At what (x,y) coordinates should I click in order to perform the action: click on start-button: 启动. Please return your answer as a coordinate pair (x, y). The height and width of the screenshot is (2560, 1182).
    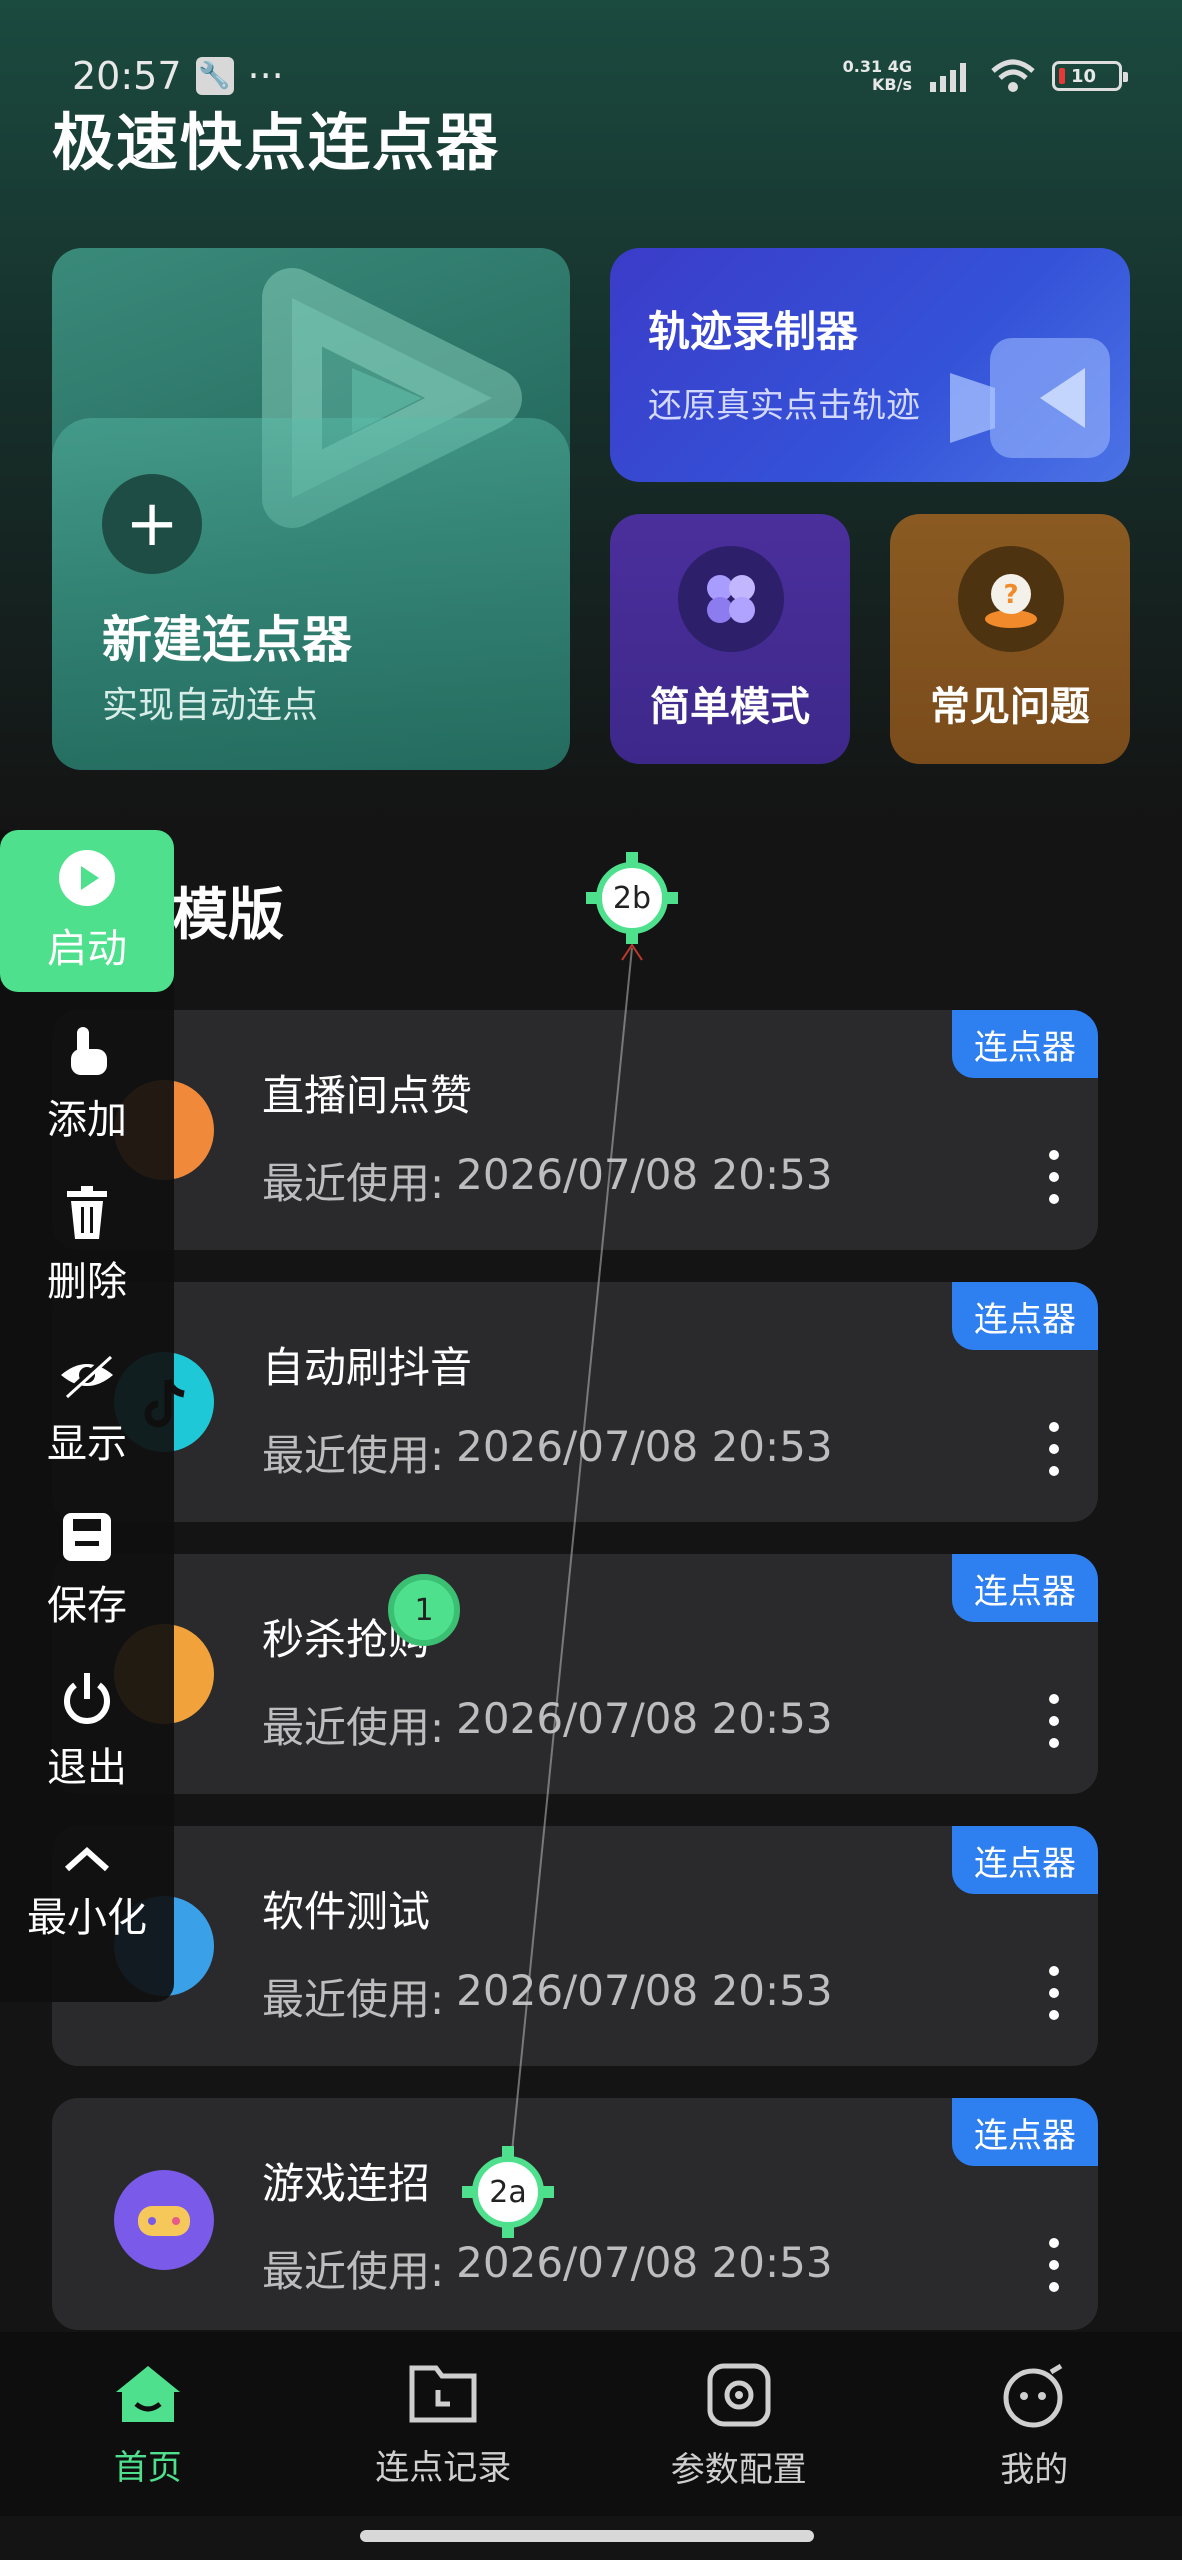
    Looking at the image, I should click on (87, 911).